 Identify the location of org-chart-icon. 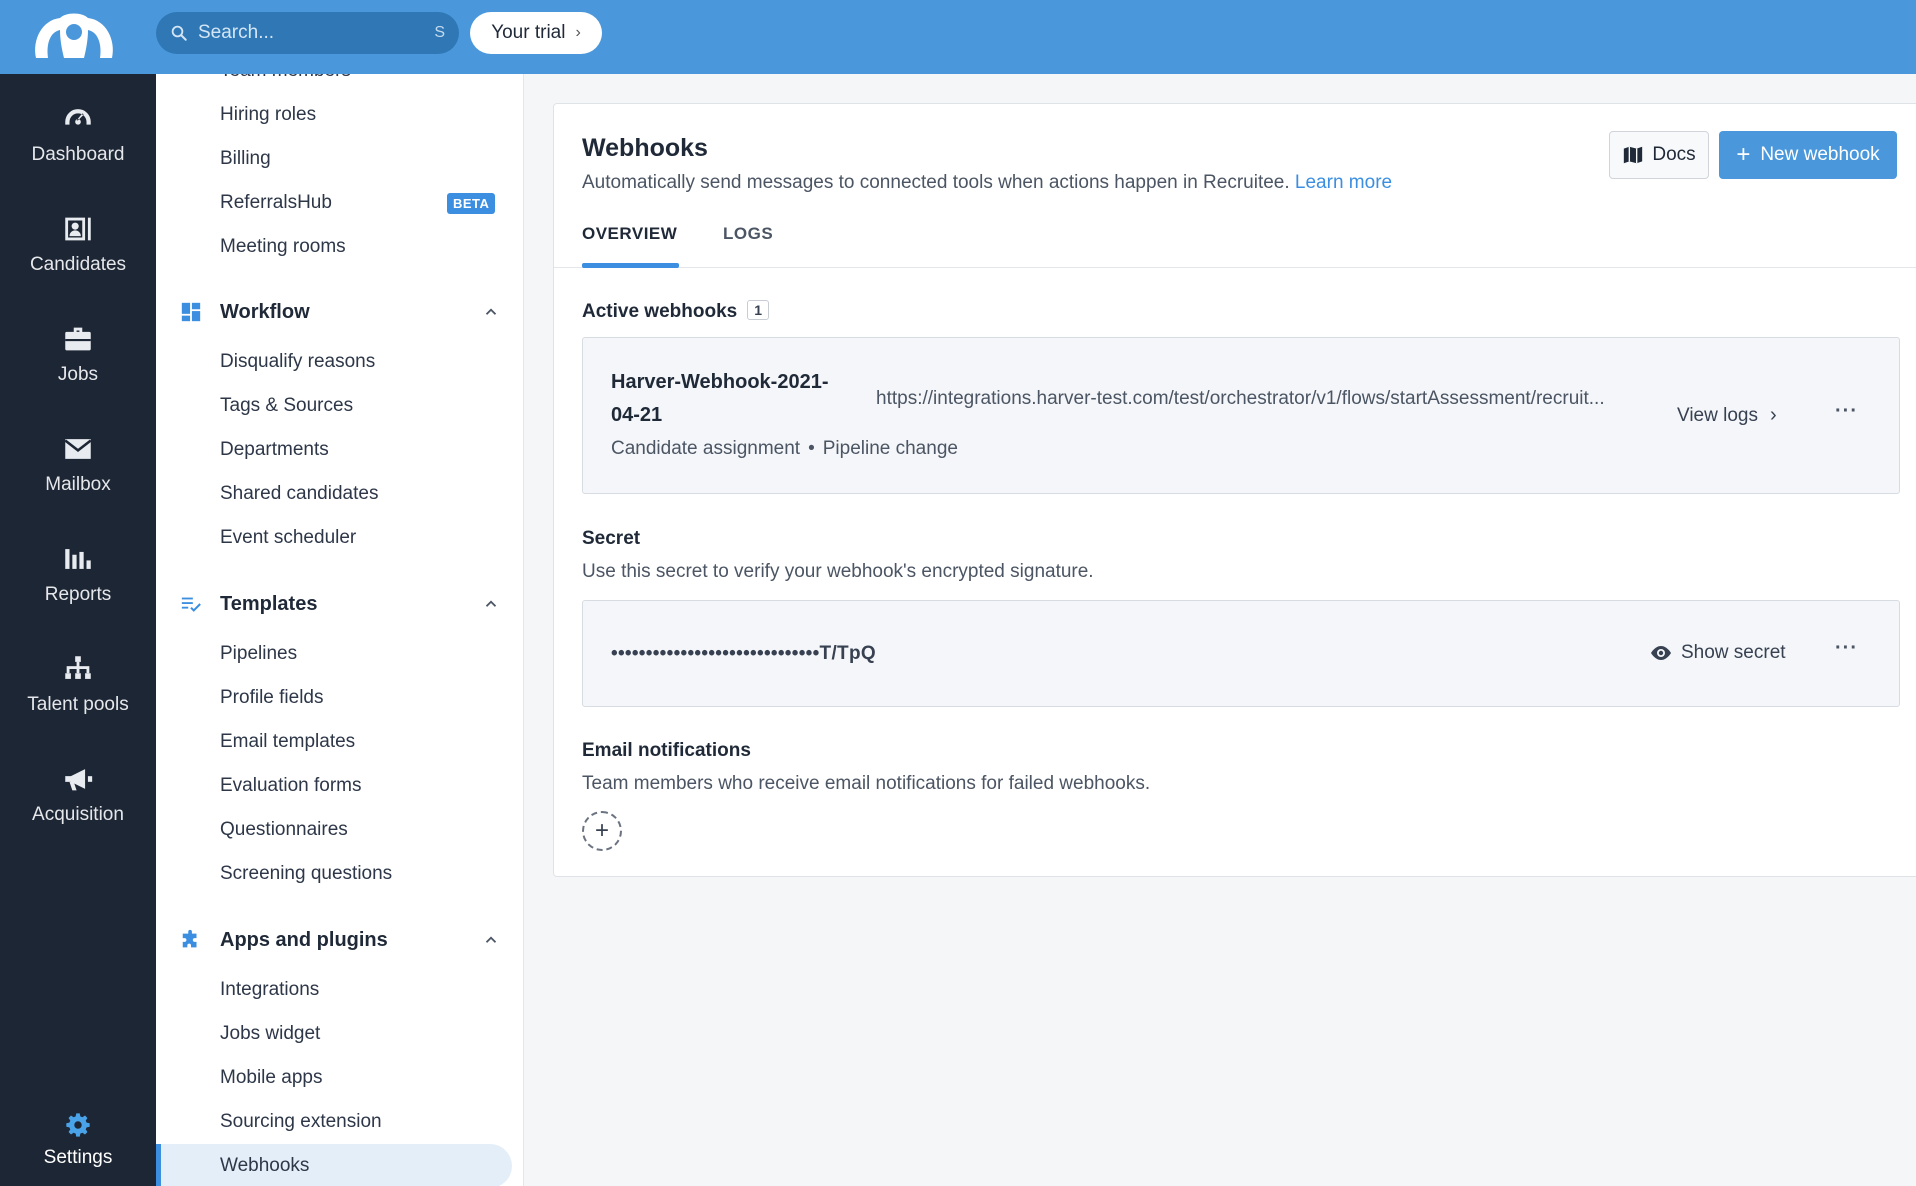
(78, 667).